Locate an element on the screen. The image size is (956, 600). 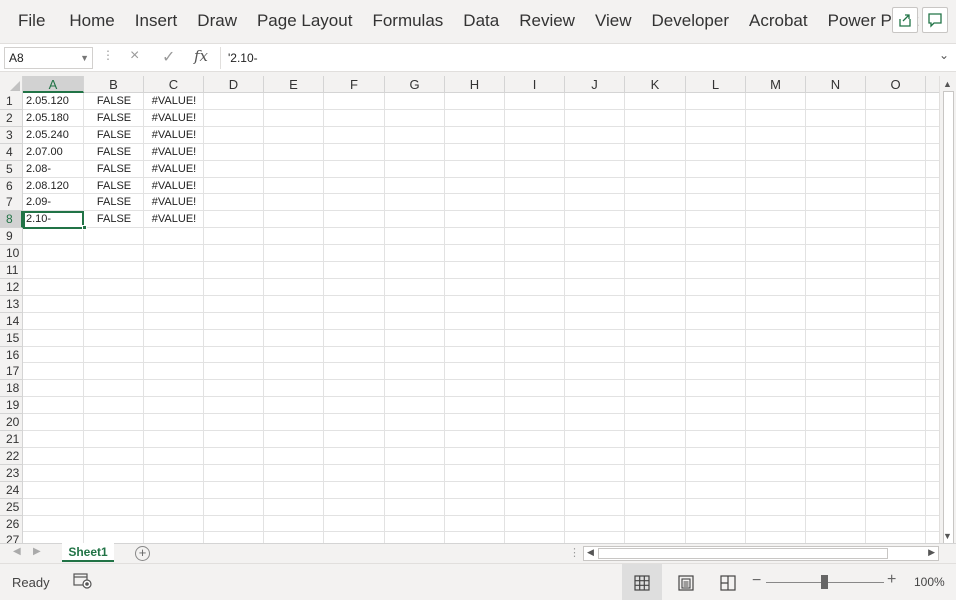
cancel-icon: × is located at coordinates (134, 56).